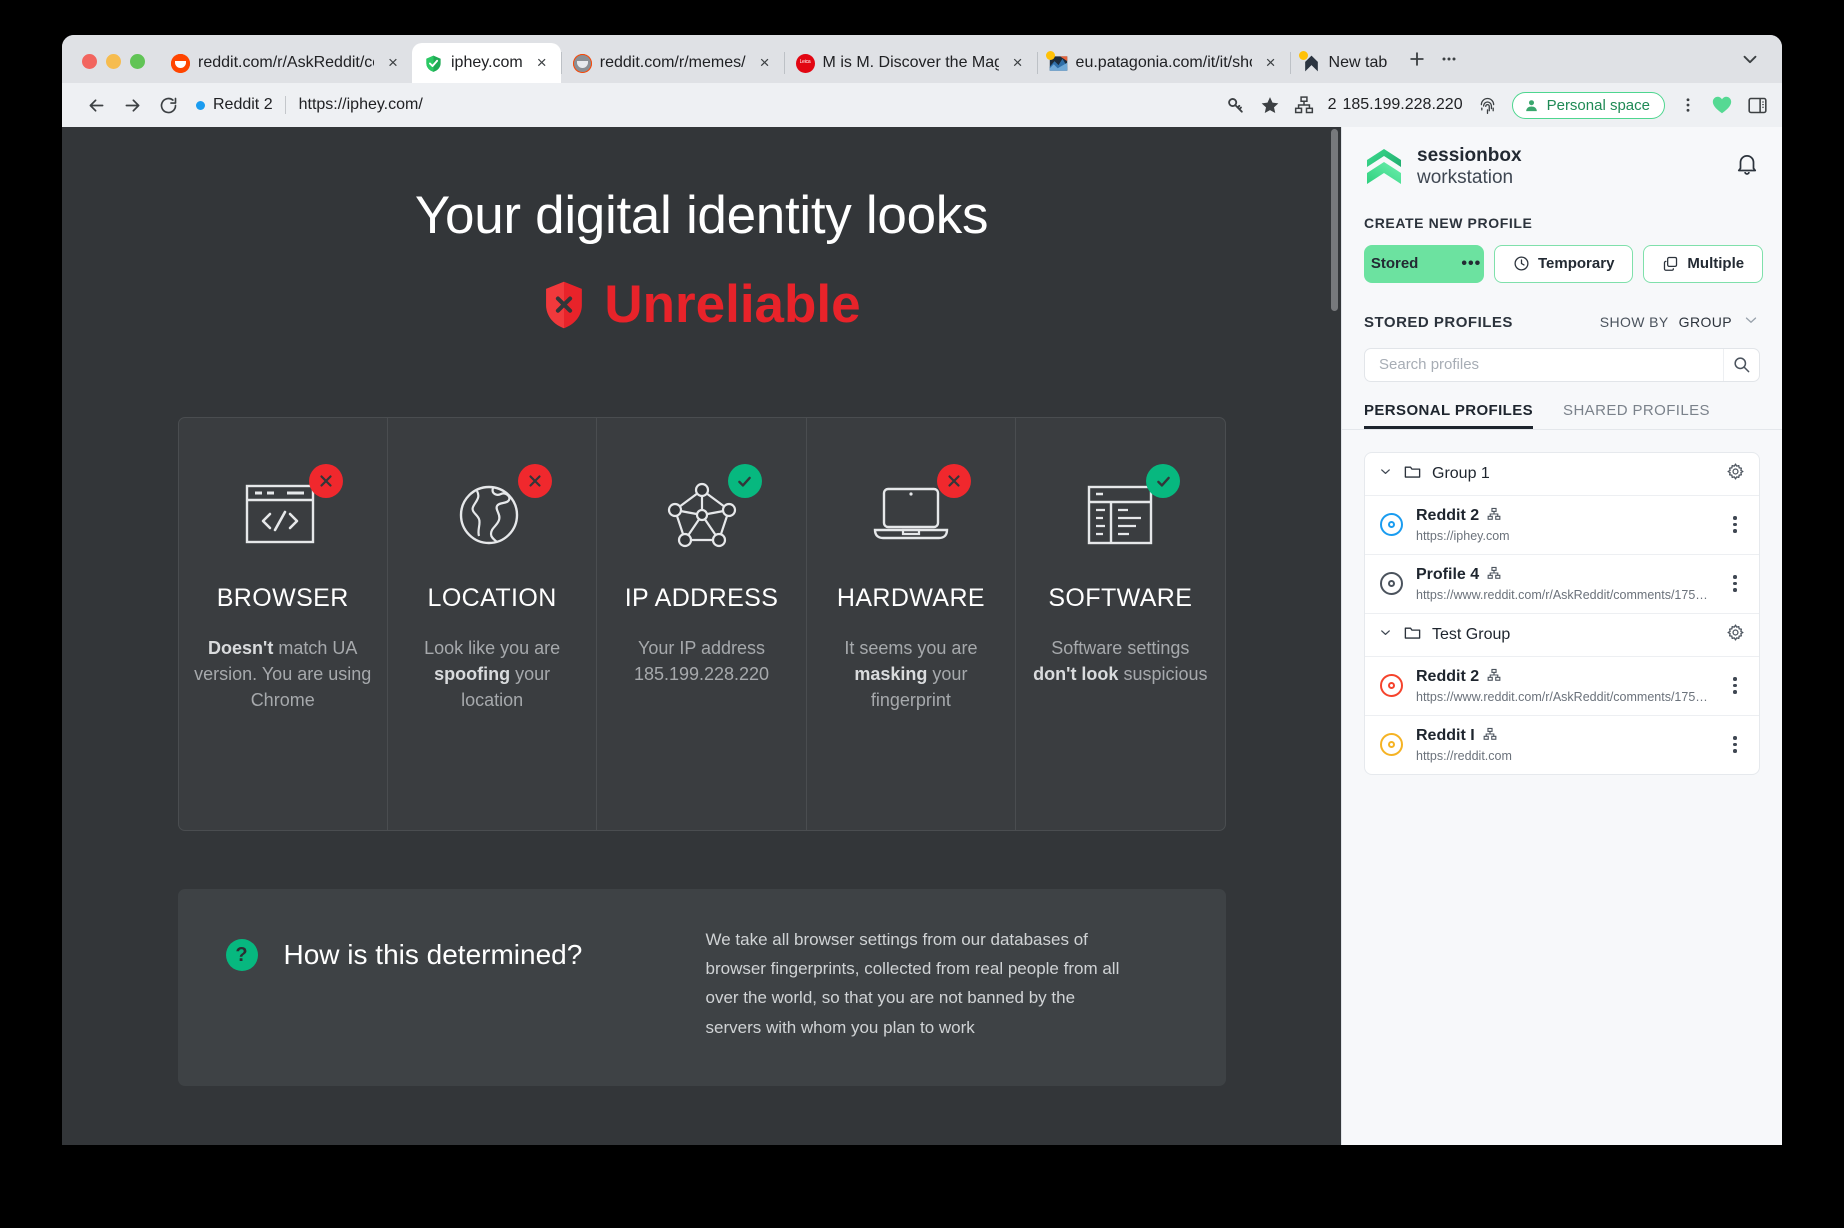  What do you see at coordinates (282, 598) in the screenshot?
I see `card-title: BROWSER` at bounding box center [282, 598].